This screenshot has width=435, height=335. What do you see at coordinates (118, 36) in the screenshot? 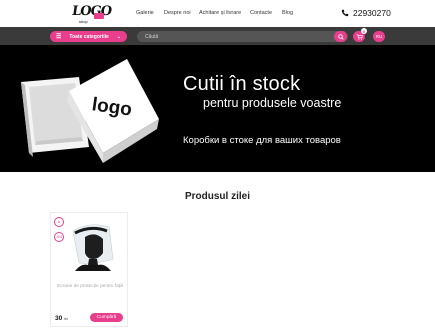
I see `chevron-down-icon: ⌄` at bounding box center [118, 36].